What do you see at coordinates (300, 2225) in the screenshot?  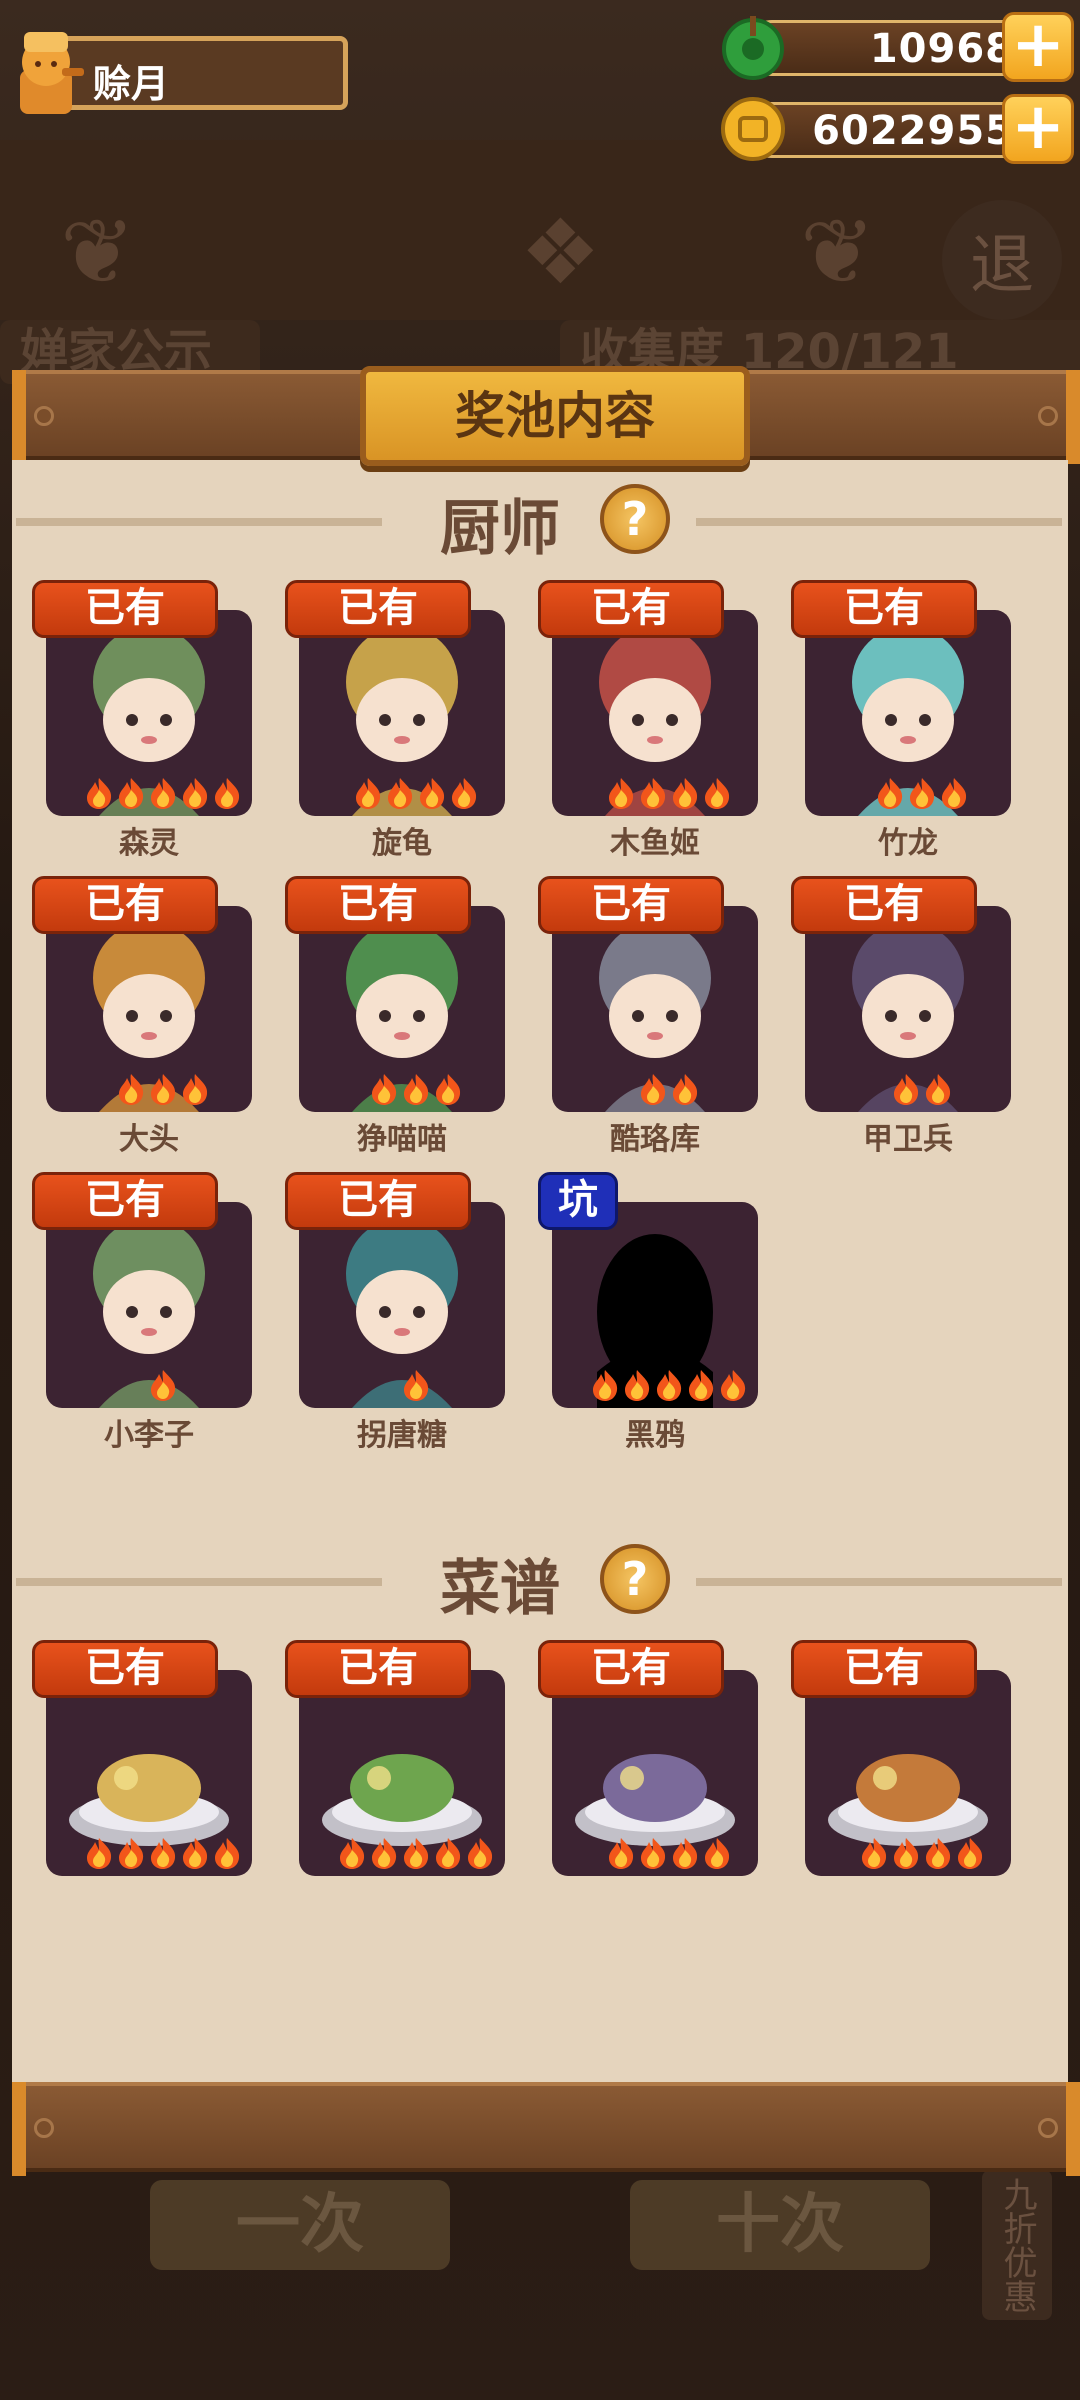 I see `draw-once-button: 一次` at bounding box center [300, 2225].